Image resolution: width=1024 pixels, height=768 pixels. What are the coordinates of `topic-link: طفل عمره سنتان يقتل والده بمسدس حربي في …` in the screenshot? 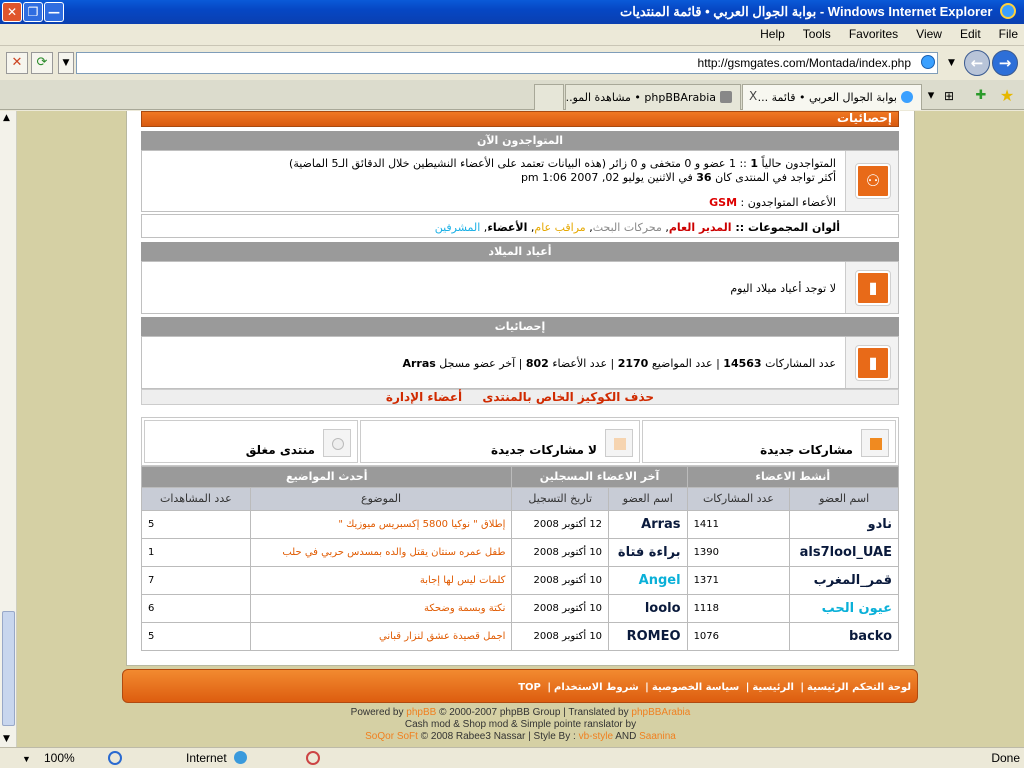 It's located at (381, 552).